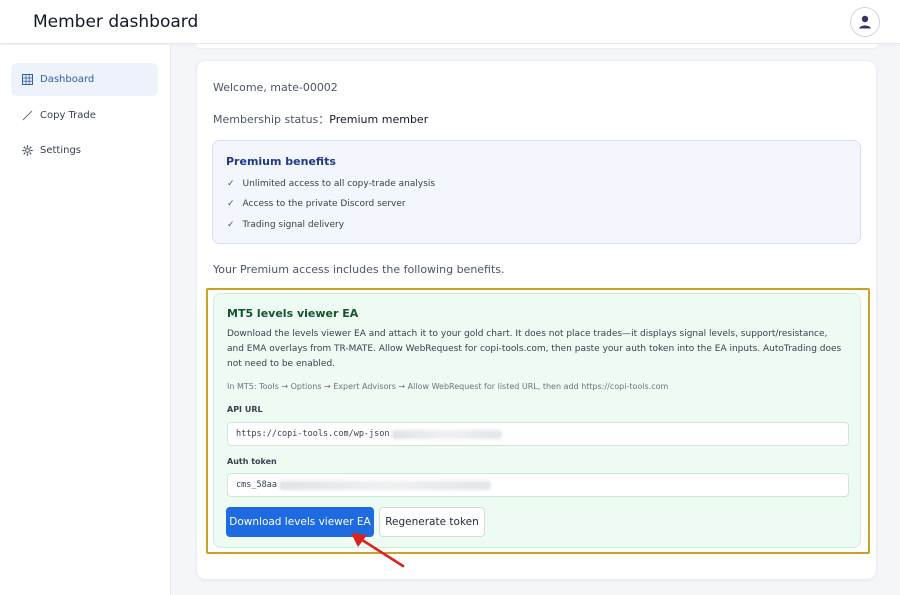  What do you see at coordinates (313, 434) in the screenshot?
I see `api-url-value: https://copi-tools.com/wp-json` at bounding box center [313, 434].